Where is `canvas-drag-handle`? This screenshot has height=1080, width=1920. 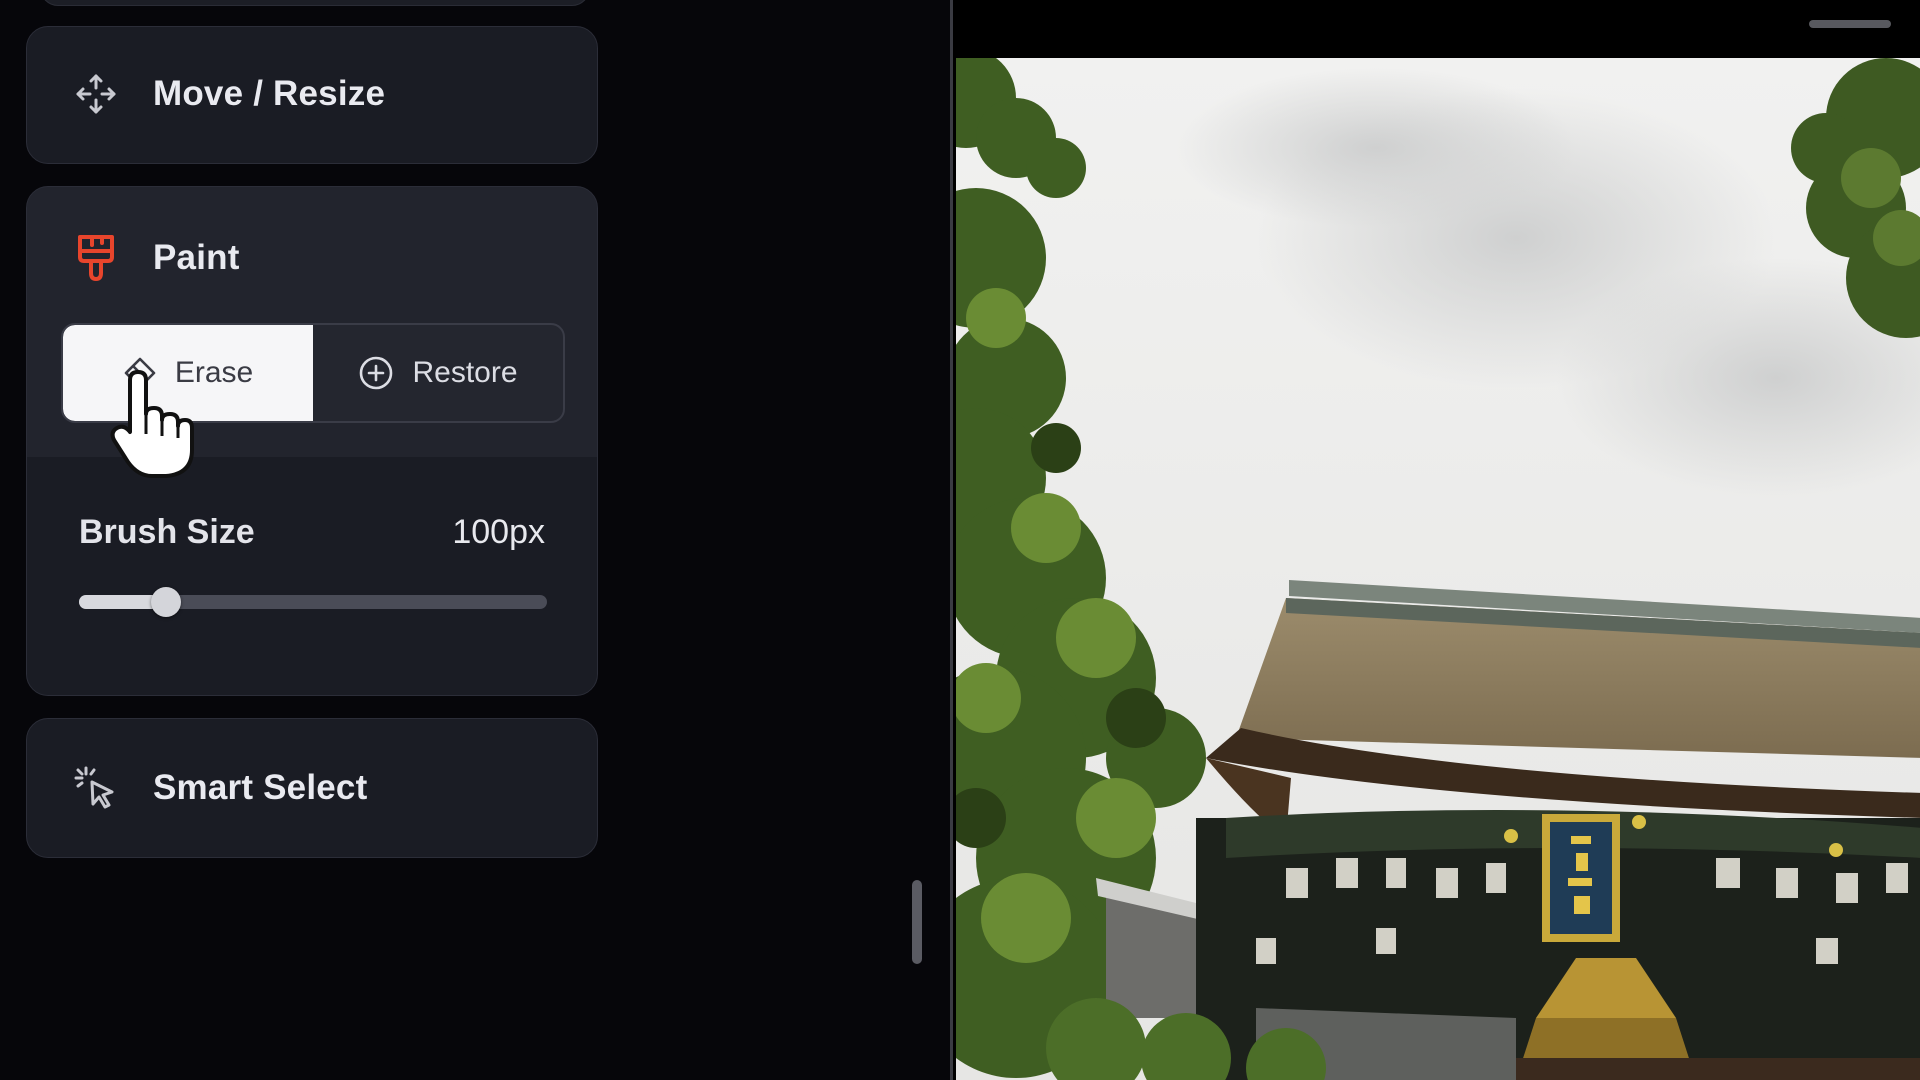 canvas-drag-handle is located at coordinates (1850, 24).